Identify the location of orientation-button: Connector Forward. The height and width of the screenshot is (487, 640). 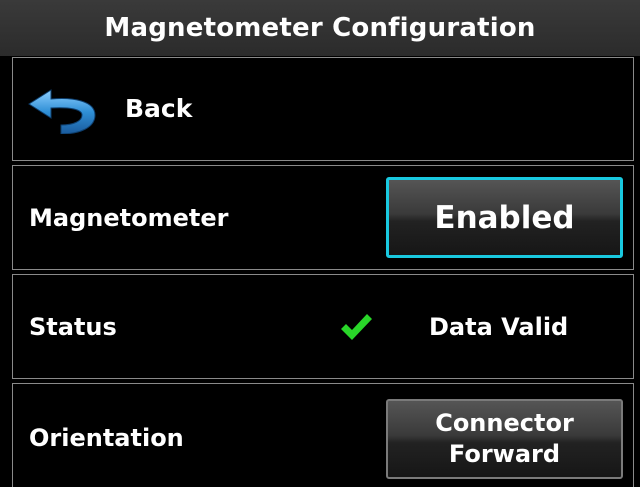
(504, 439).